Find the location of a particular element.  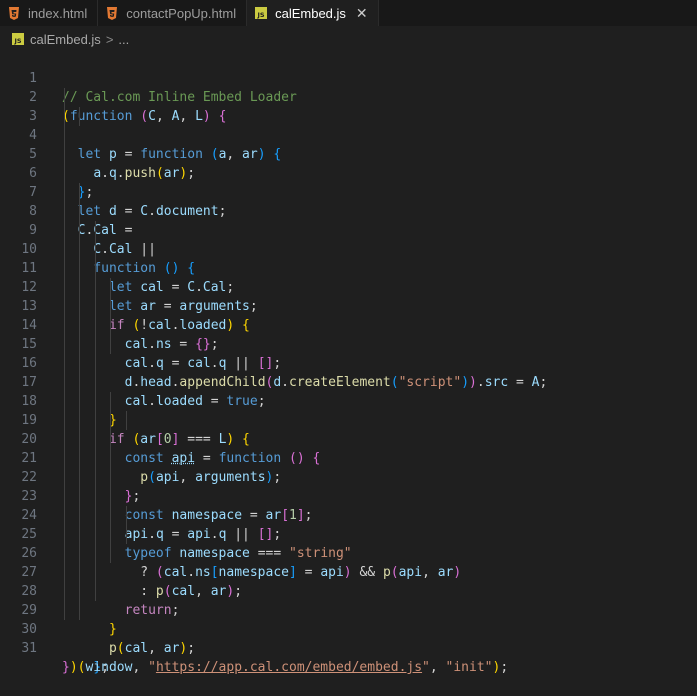

close-icon: ✕ is located at coordinates (362, 13).